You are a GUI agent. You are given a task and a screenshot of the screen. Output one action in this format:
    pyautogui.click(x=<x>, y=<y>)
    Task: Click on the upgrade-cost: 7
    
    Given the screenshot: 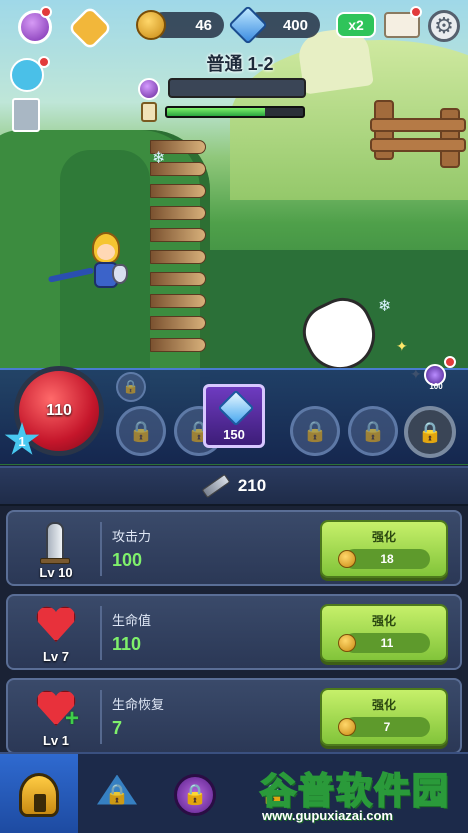 What is the action you would take?
    pyautogui.click(x=384, y=727)
    